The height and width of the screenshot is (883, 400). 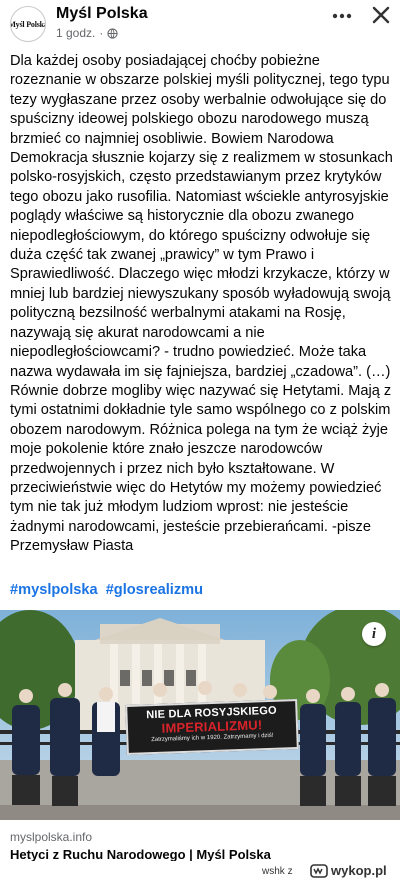 What do you see at coordinates (200, 872) in the screenshot?
I see `watermark: wshk z wykop.pl` at bounding box center [200, 872].